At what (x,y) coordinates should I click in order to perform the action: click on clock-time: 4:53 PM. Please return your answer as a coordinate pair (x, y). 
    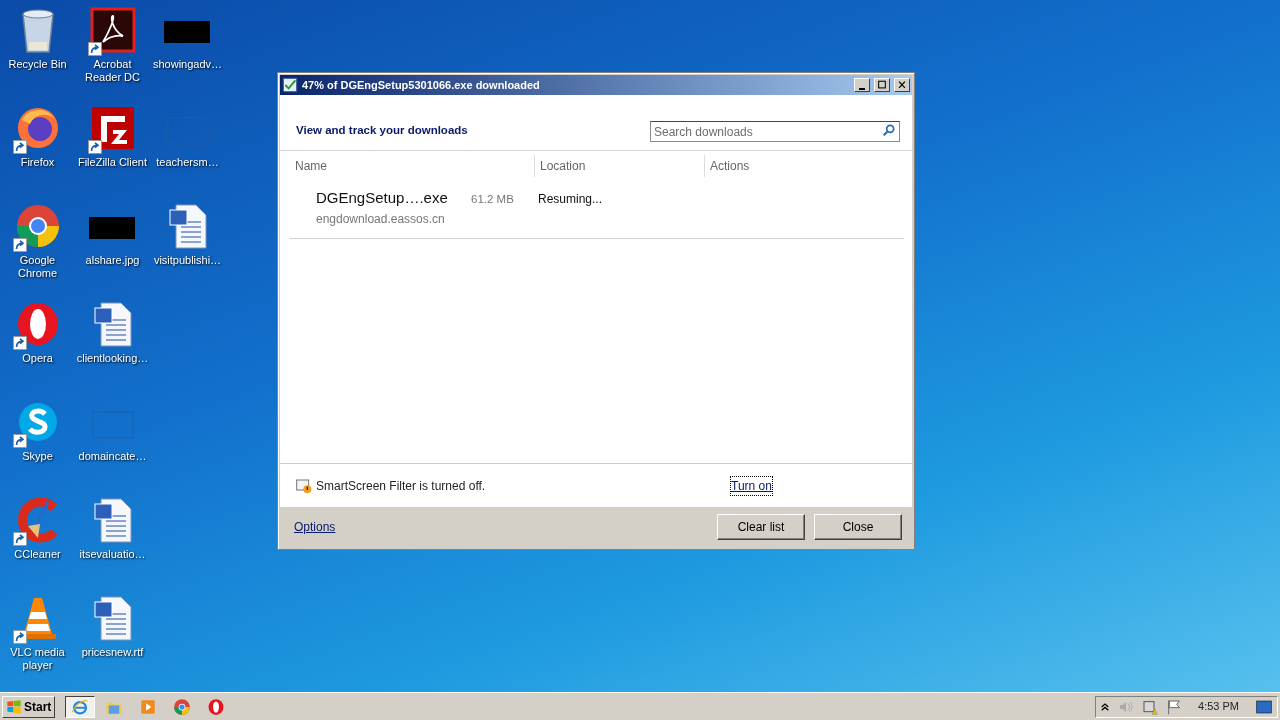
    Looking at the image, I should click on (1218, 707).